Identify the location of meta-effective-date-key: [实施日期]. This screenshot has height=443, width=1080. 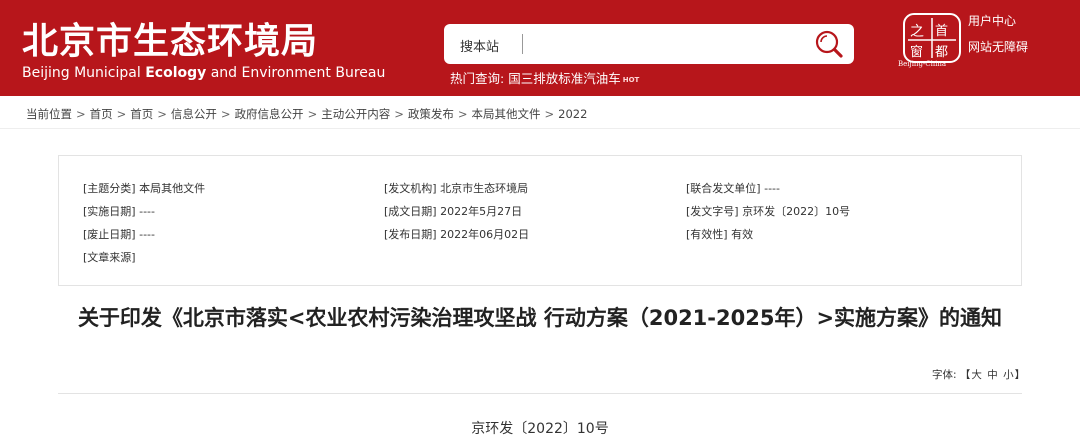
(109, 211).